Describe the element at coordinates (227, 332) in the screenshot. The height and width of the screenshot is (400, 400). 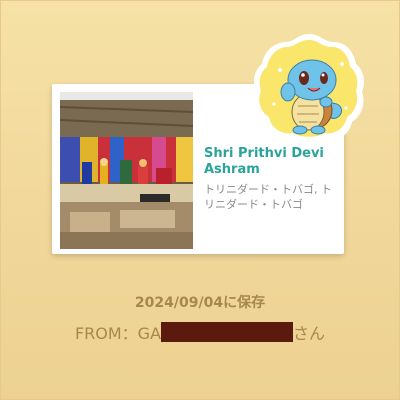
I see `redacted-sender-name` at that location.